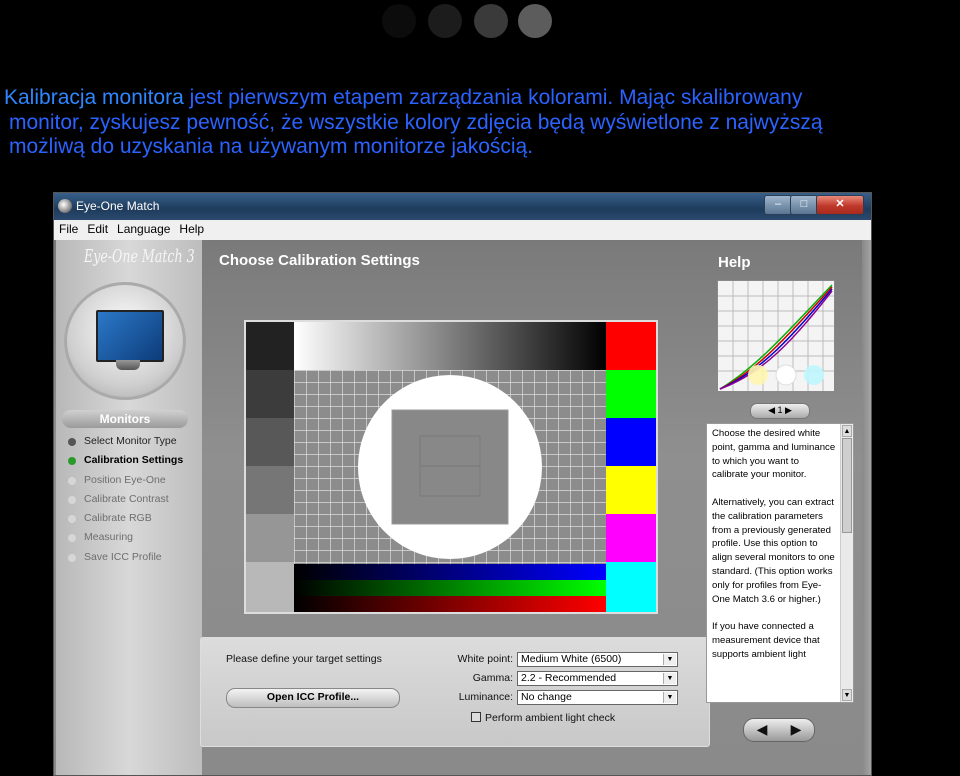 The width and height of the screenshot is (960, 776). What do you see at coordinates (550, 718) in the screenshot?
I see `ambient-light-label: Perform ambient light check` at bounding box center [550, 718].